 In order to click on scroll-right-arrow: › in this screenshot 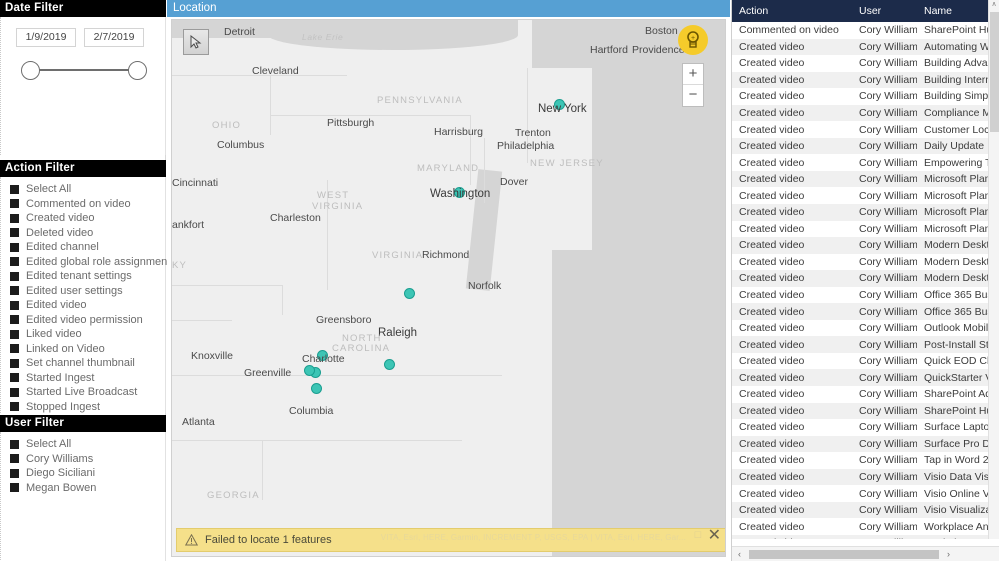, I will do `click(948, 554)`.